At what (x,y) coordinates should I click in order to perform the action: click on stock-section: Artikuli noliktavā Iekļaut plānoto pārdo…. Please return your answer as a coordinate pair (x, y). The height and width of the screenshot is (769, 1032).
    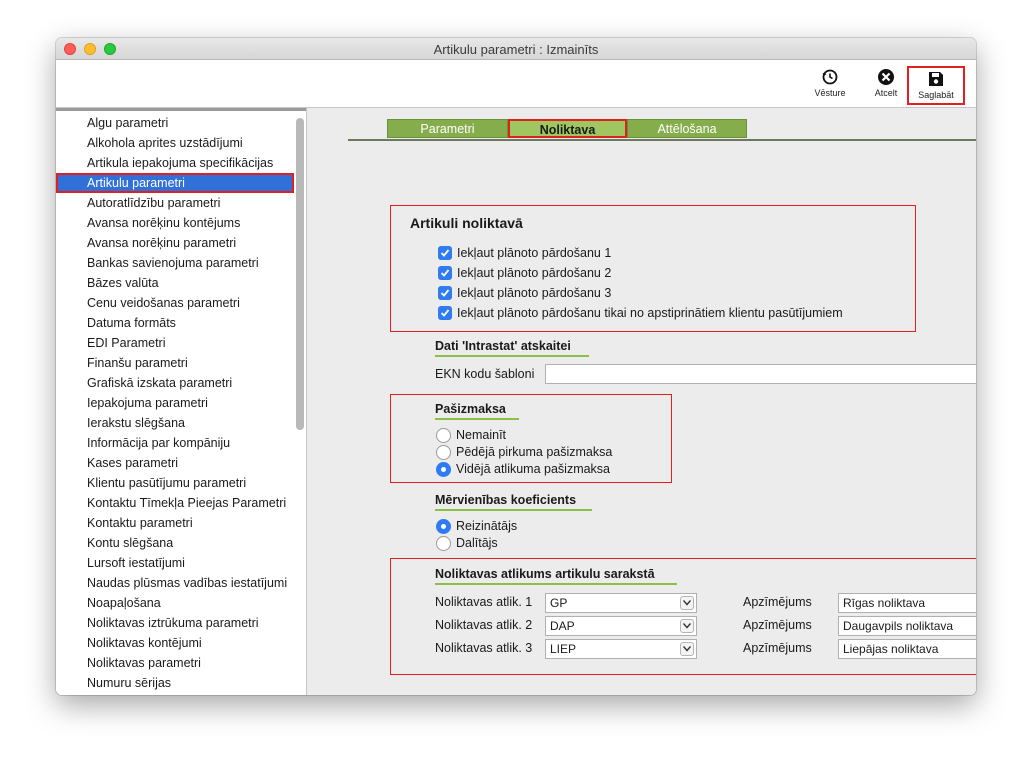
    Looking at the image, I should click on (653, 268).